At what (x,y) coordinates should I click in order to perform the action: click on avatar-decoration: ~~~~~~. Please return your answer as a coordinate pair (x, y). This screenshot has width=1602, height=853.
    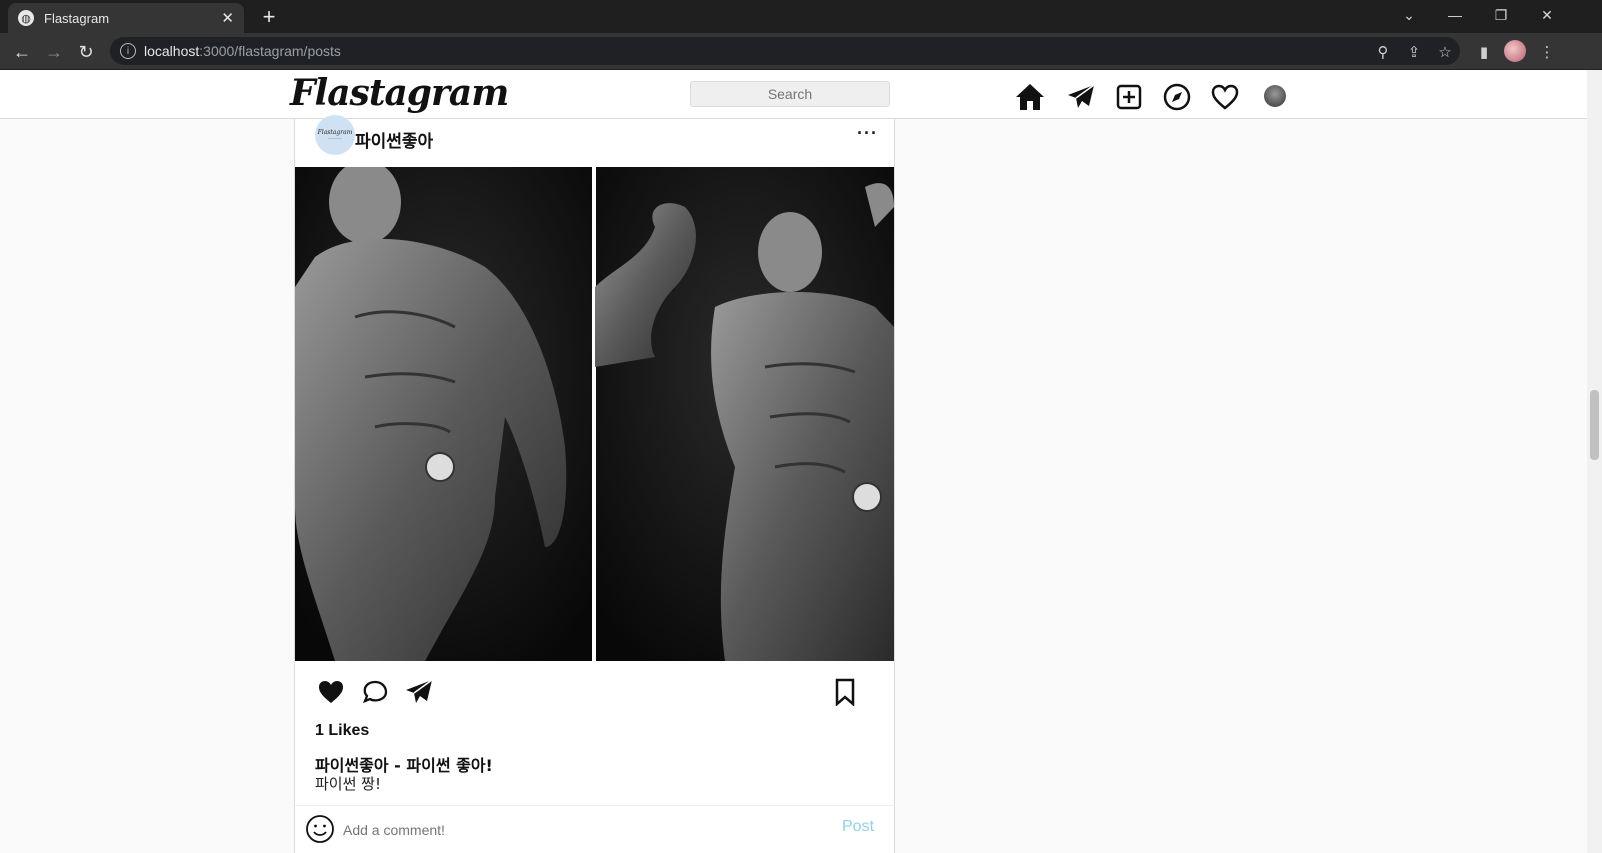
    Looking at the image, I should click on (334, 138).